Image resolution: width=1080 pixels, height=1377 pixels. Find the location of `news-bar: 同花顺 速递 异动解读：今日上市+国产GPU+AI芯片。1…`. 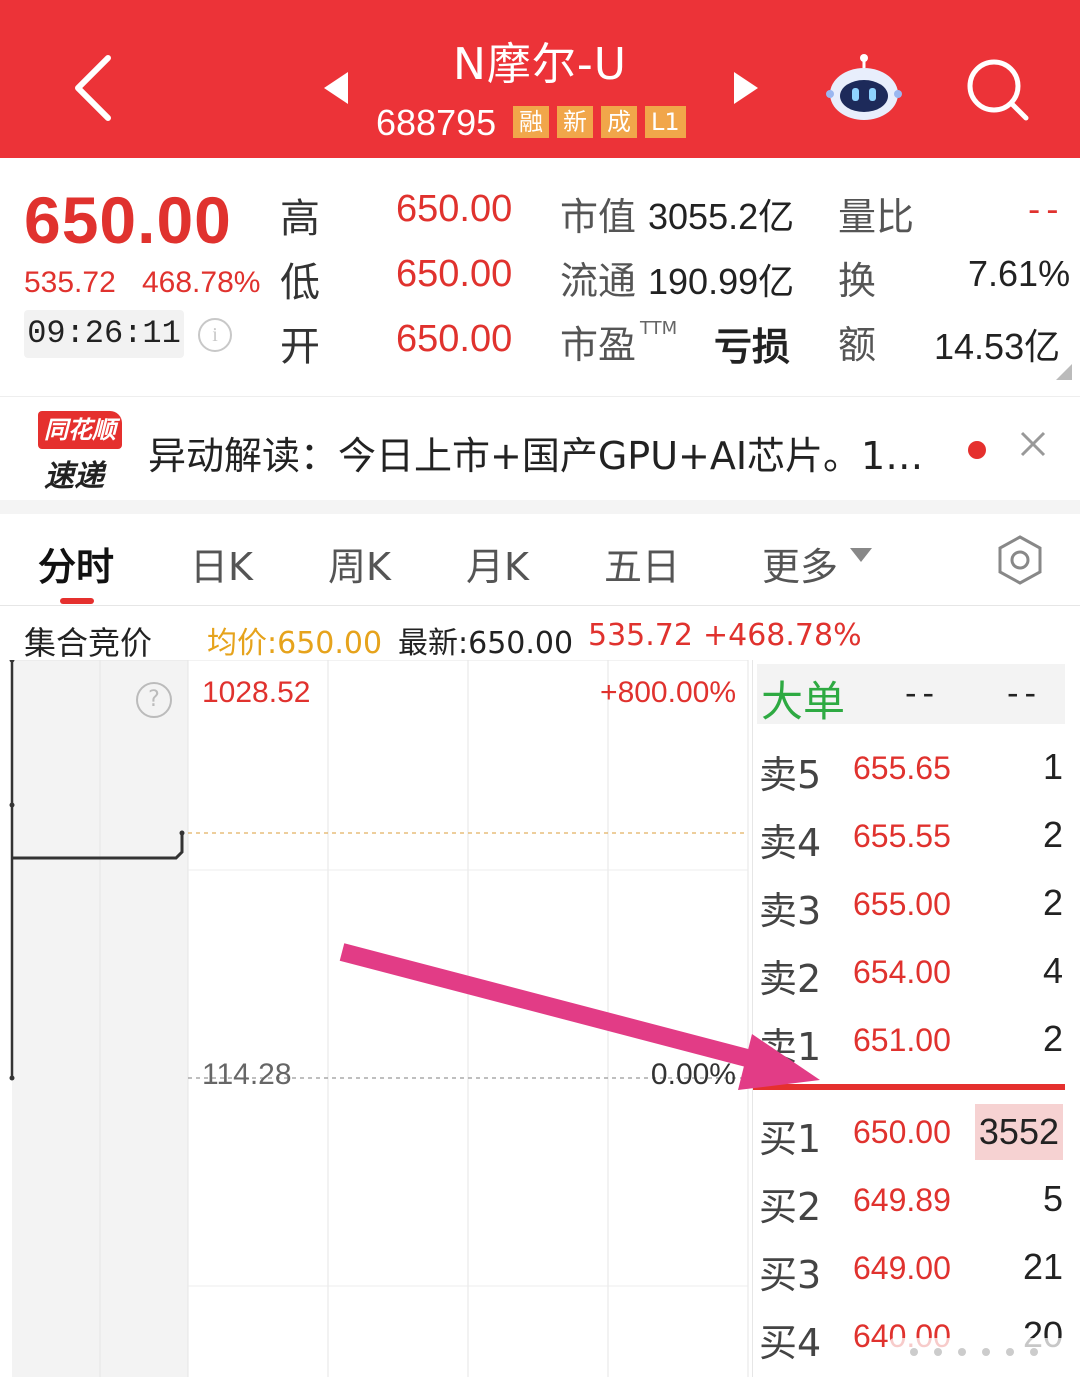

news-bar: 同花顺 速递 异动解读：今日上市+国产GPU+AI芯片。1… is located at coordinates (540, 448).